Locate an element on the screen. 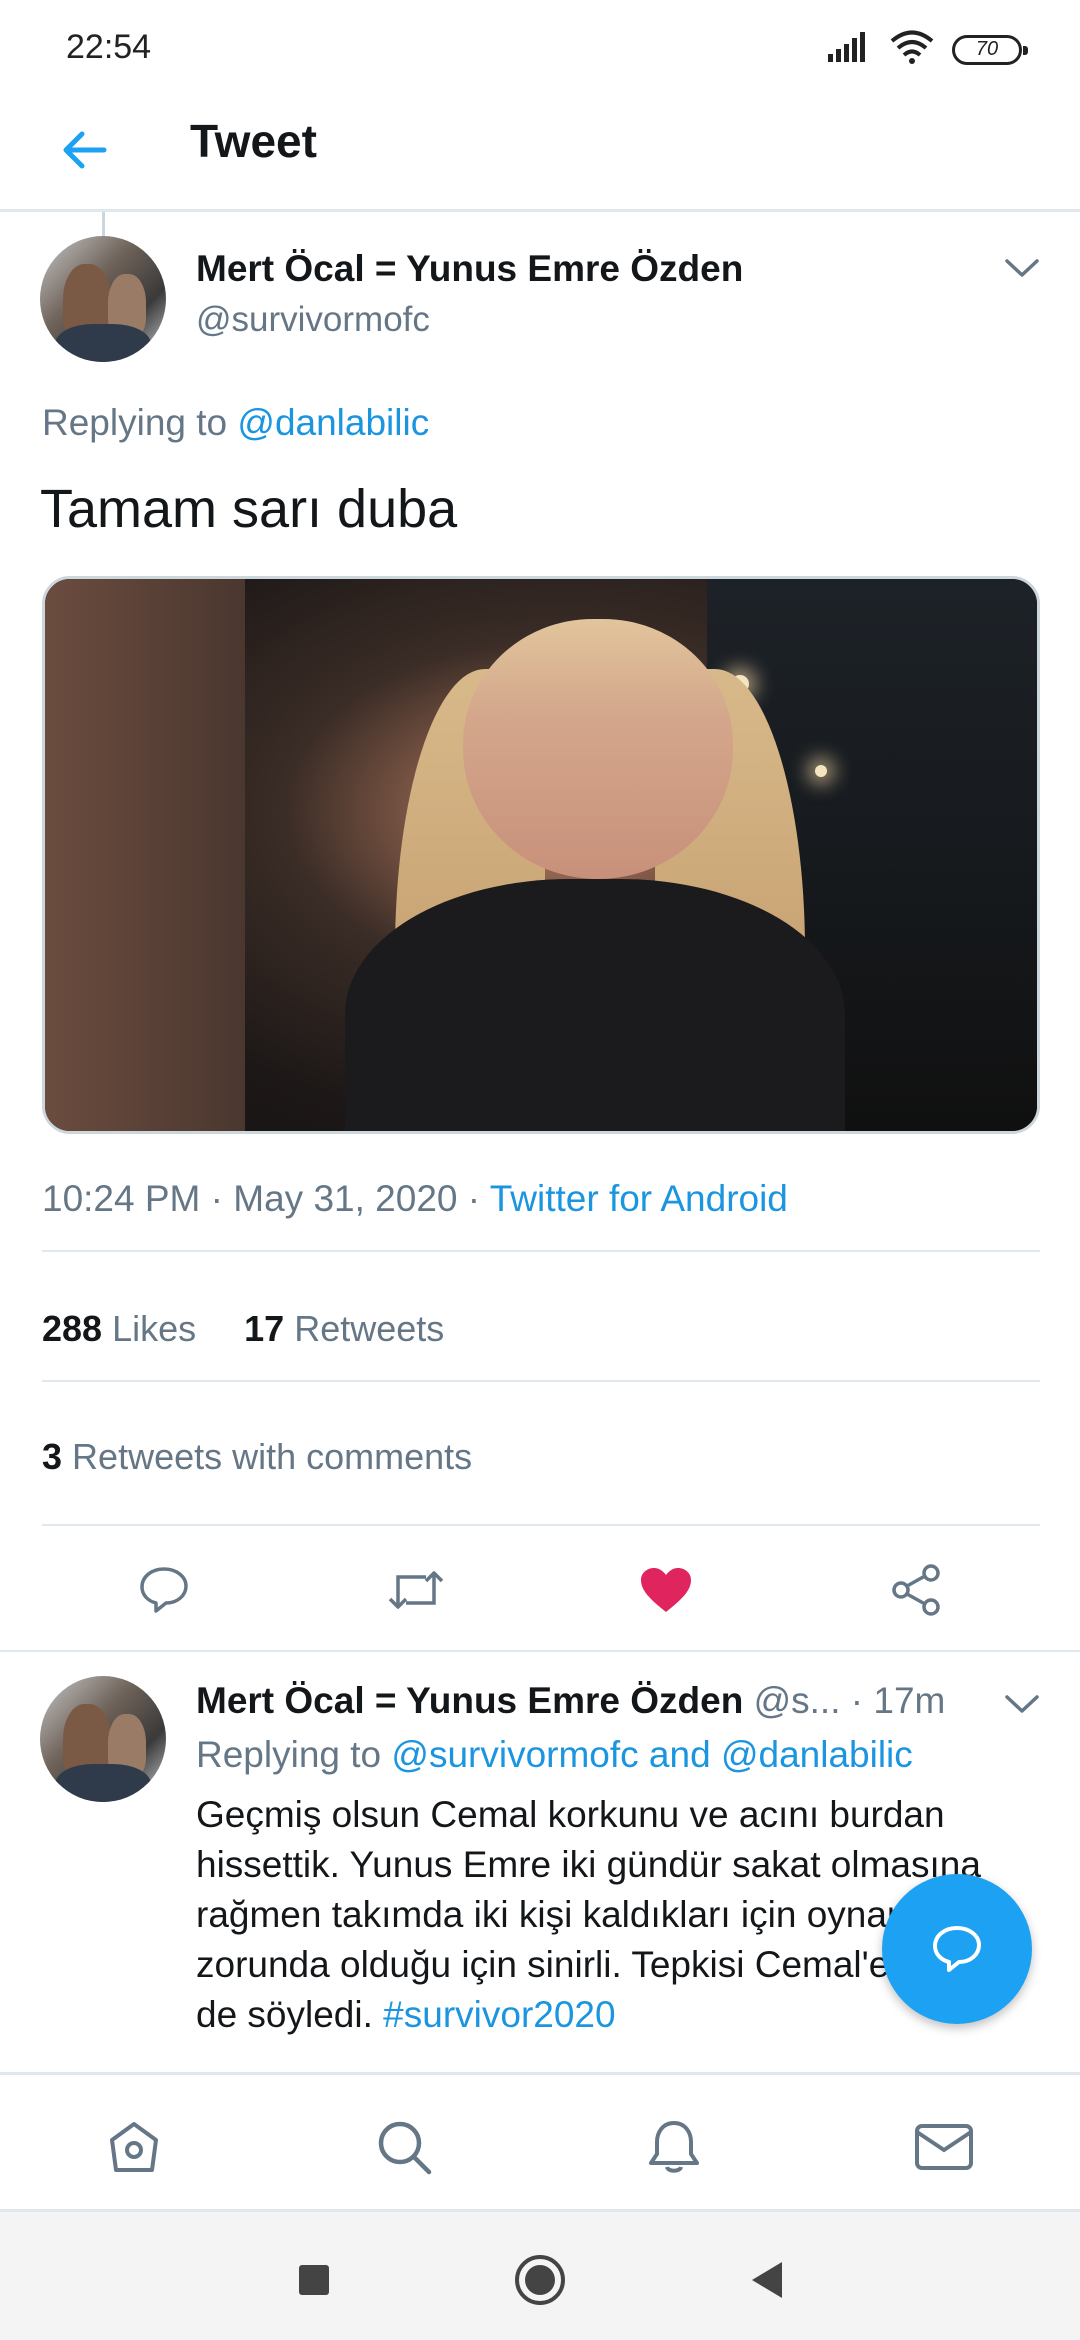 Image resolution: width=1080 pixels, height=2340 pixels. retweets-with-comments-stat: 3 Retweets with comments is located at coordinates (257, 1457).